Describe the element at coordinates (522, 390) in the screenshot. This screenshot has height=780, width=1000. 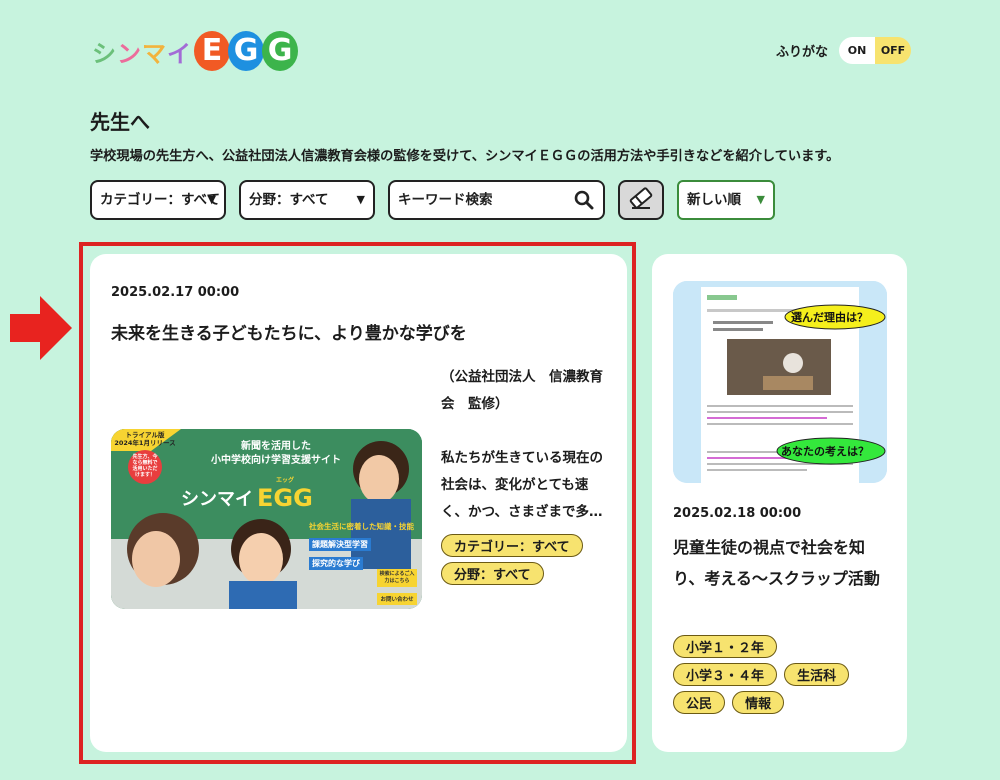
I see `article-supervisor: （公益社団法人 信濃教育会 監修）` at that location.